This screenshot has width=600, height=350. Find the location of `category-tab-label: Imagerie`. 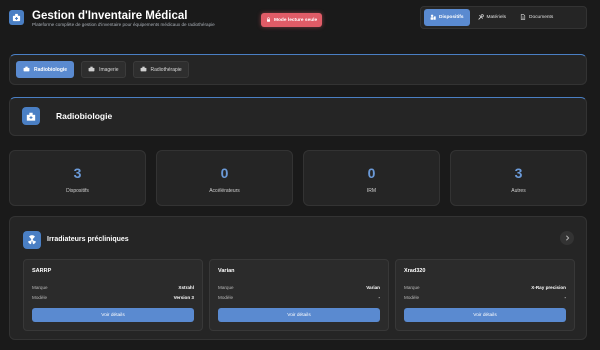

category-tab-label: Imagerie is located at coordinates (109, 69).